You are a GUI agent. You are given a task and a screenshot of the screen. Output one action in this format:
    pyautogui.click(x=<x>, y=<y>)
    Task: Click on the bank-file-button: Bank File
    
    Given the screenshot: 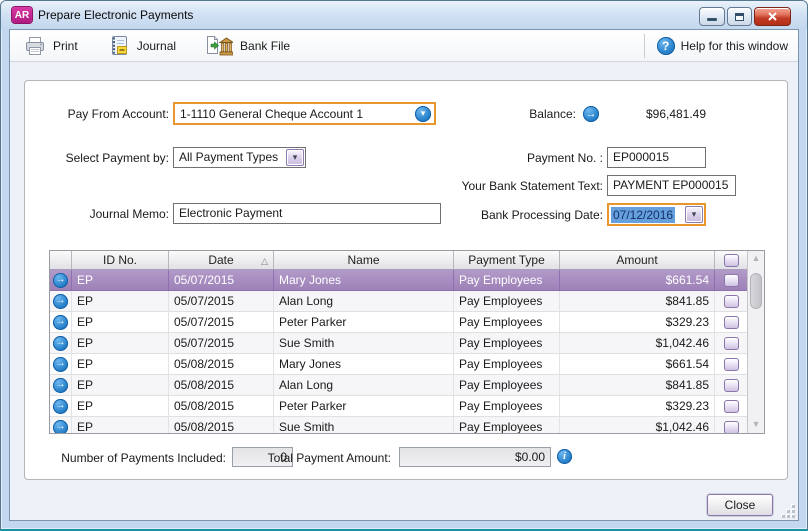 What is the action you would take?
    pyautogui.click(x=248, y=45)
    